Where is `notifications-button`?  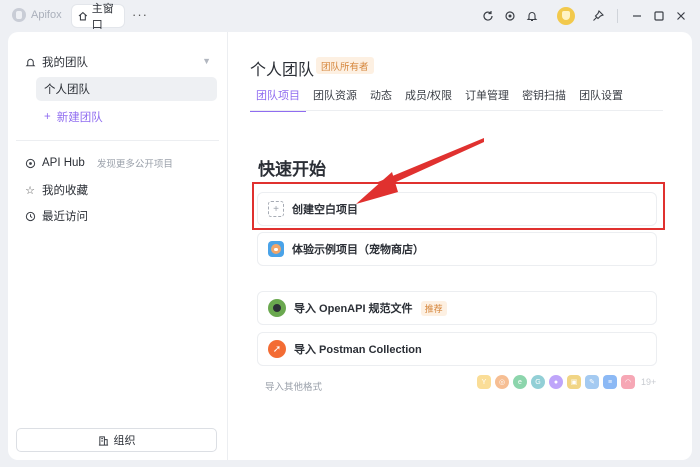 notifications-button is located at coordinates (532, 16).